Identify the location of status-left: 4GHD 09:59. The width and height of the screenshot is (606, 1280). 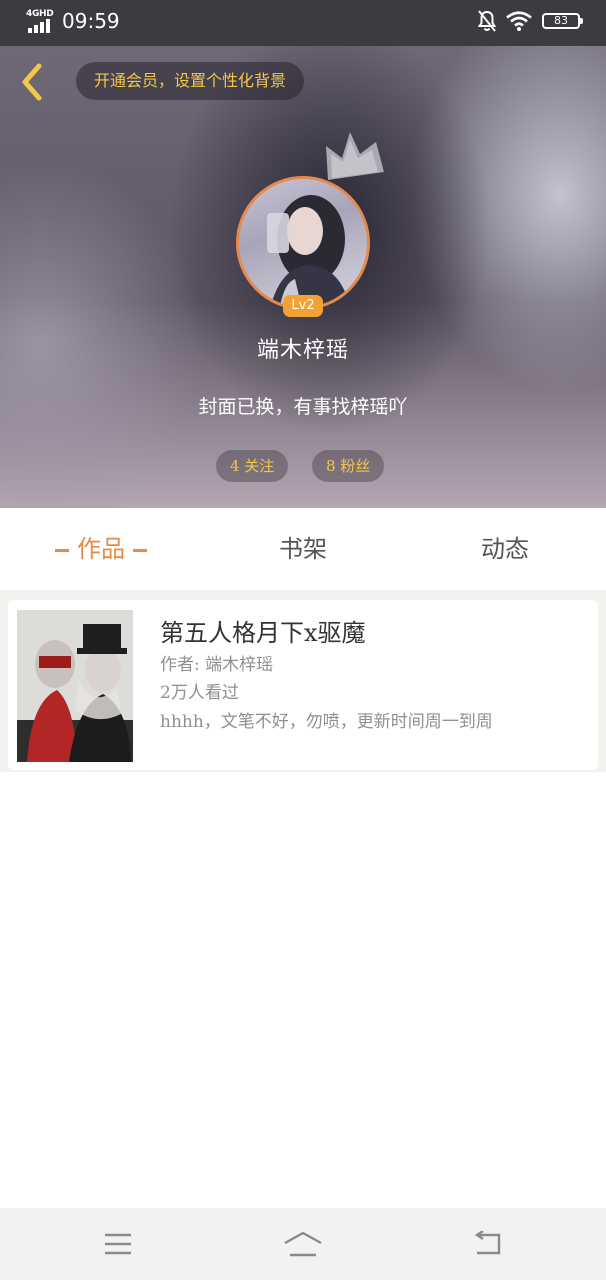
(73, 21).